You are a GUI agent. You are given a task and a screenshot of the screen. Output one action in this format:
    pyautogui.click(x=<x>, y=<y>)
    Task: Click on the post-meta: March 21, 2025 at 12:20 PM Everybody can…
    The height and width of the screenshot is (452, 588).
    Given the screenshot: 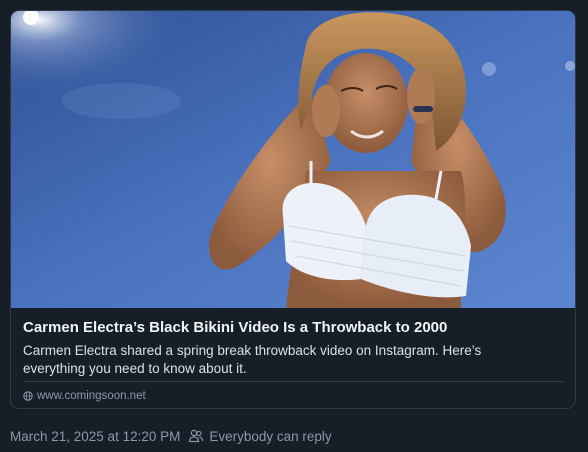 What is the action you would take?
    pyautogui.click(x=171, y=436)
    